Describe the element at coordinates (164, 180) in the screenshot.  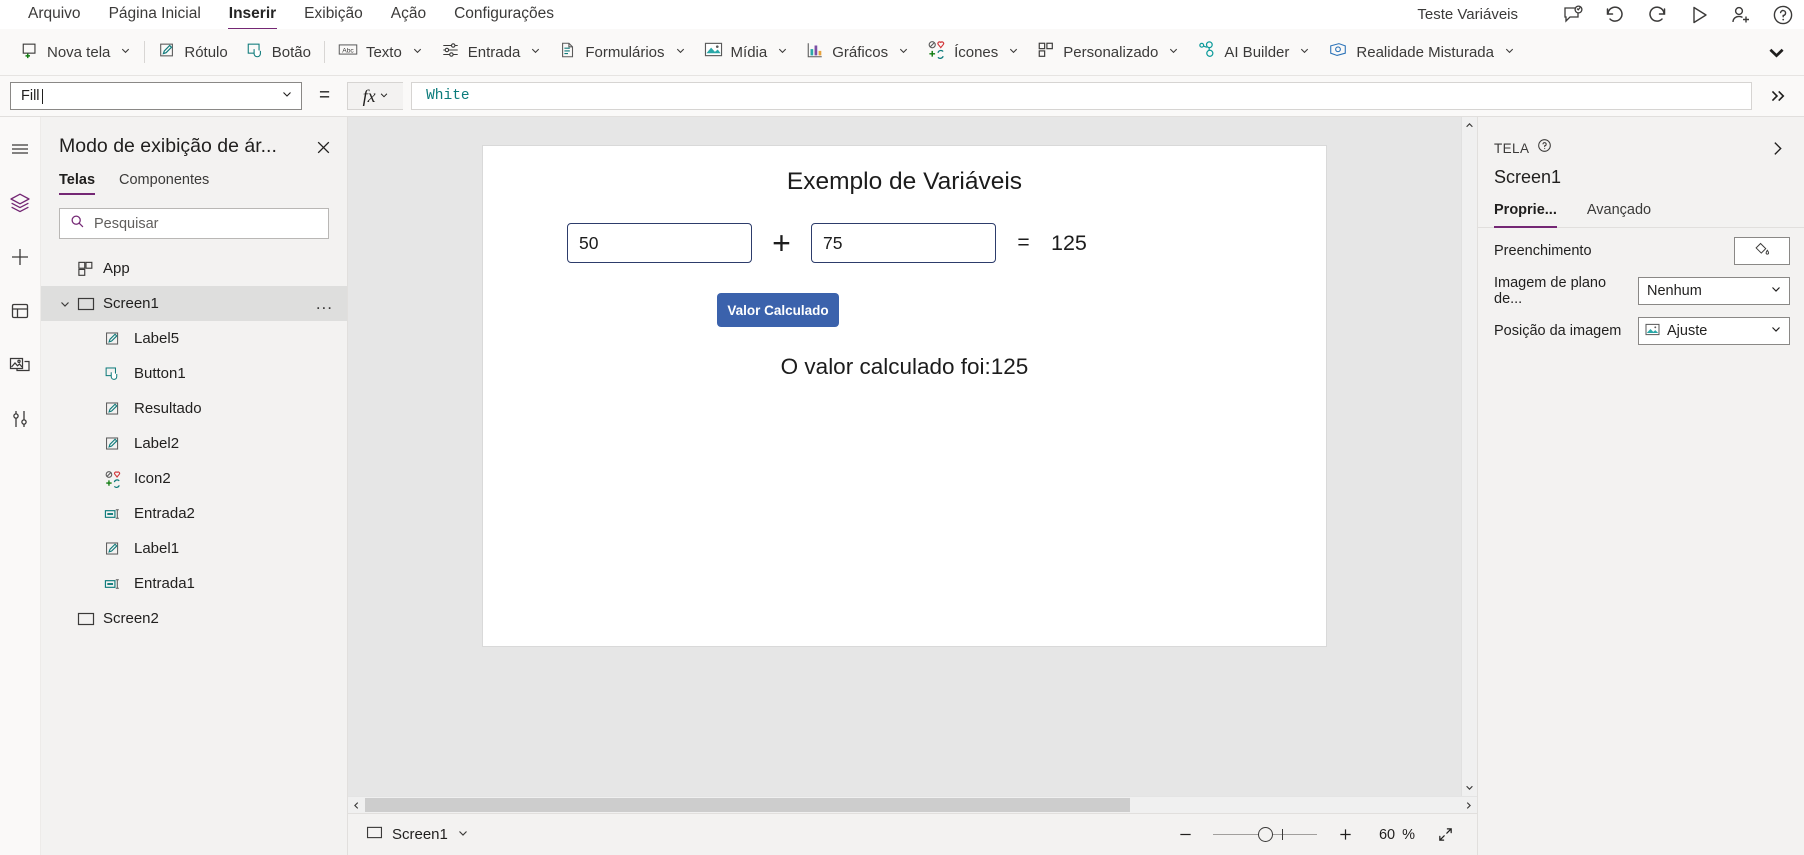
I see `tab-label: Componentes` at that location.